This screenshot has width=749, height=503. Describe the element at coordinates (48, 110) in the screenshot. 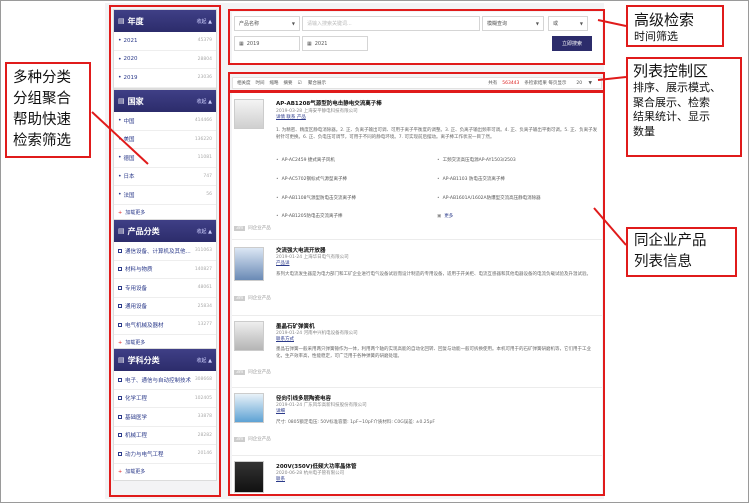

I see `callout-facets: 多种分类 分组聚合 帮助快速 检索筛选` at that location.